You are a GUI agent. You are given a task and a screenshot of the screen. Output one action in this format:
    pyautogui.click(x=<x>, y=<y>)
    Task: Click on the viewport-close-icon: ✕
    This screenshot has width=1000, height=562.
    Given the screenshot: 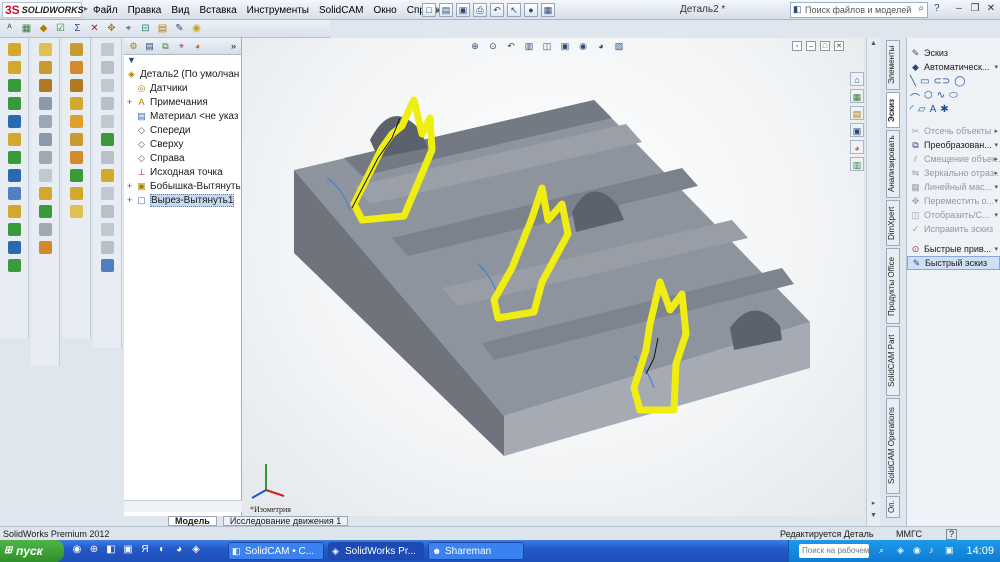 What is the action you would take?
    pyautogui.click(x=839, y=46)
    